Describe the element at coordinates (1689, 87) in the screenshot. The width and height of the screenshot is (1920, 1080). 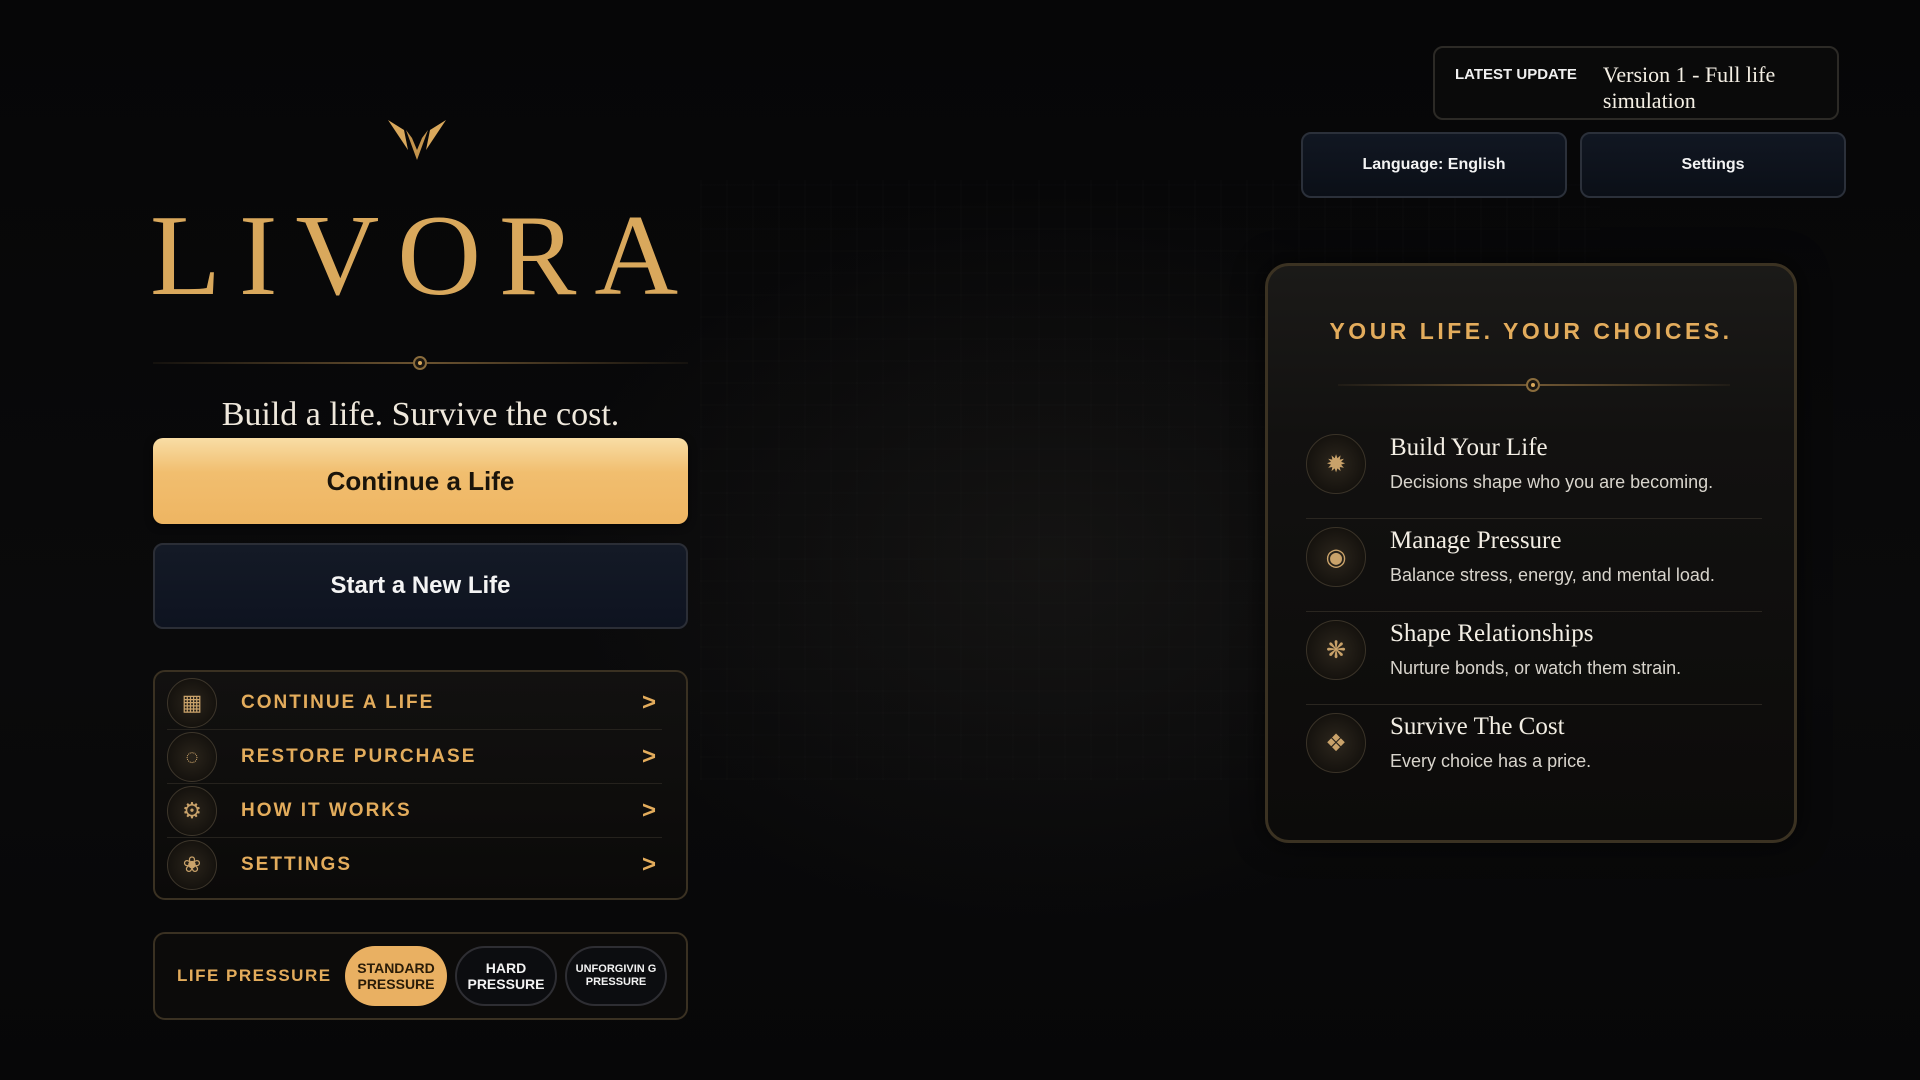
I see `latest-update-text: Version 1 - Full life simulation` at that location.